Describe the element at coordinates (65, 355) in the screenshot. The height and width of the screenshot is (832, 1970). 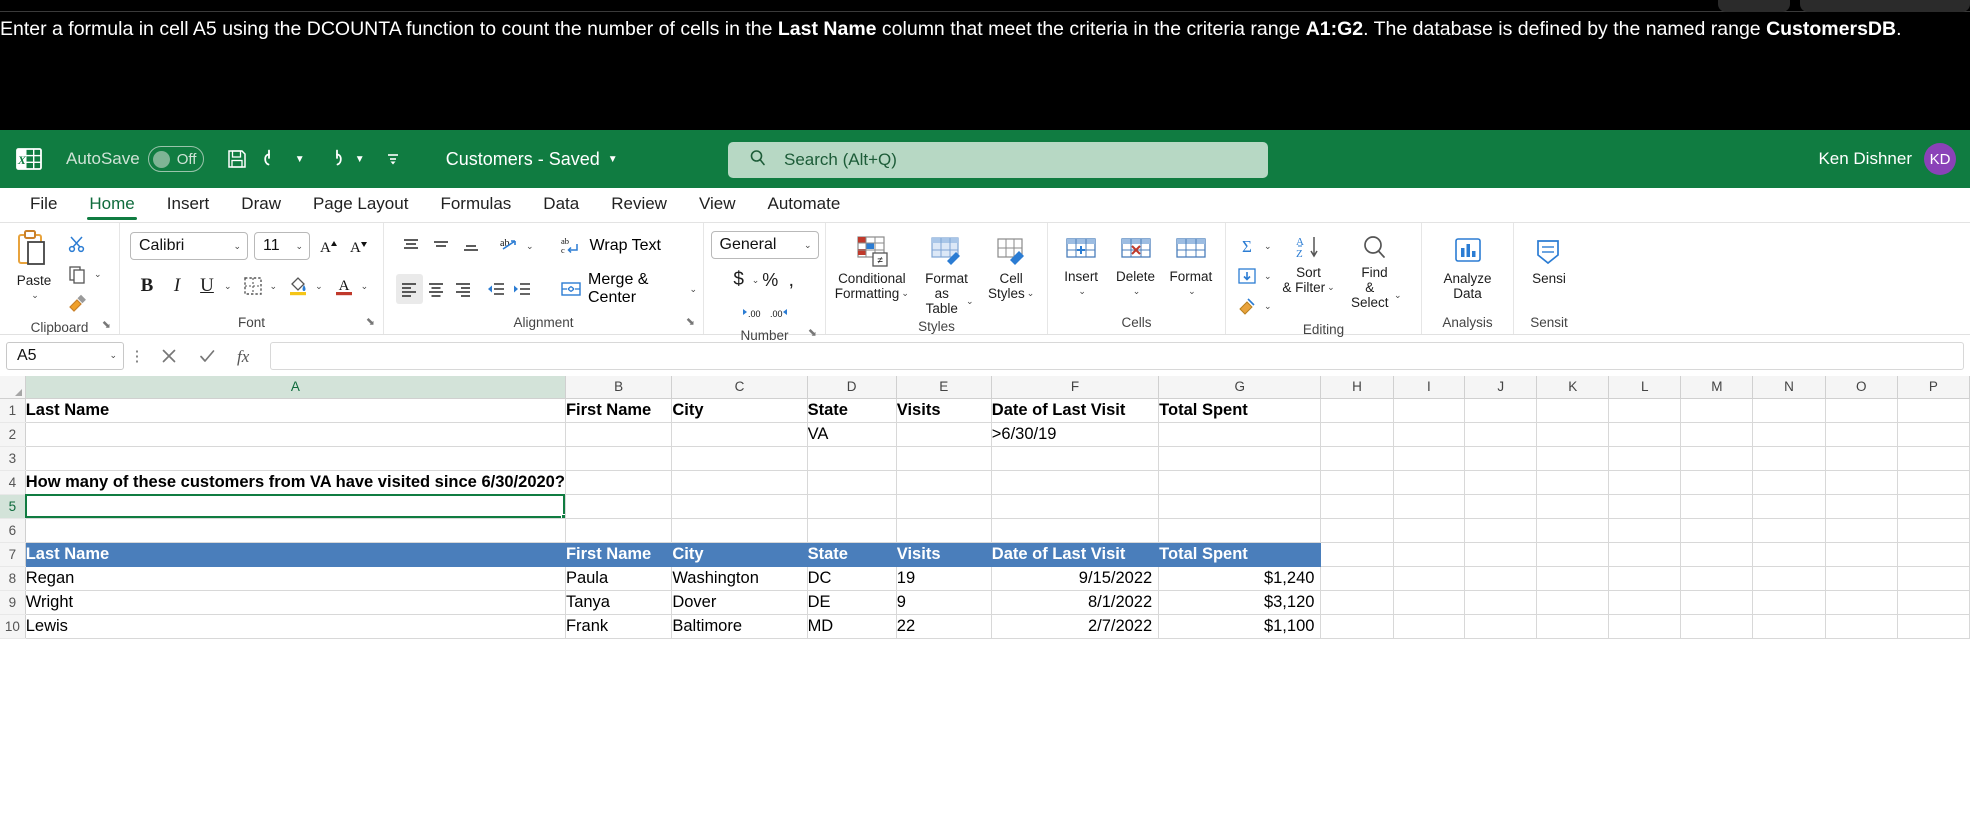
I see `name-box: A5 ⌄` at that location.